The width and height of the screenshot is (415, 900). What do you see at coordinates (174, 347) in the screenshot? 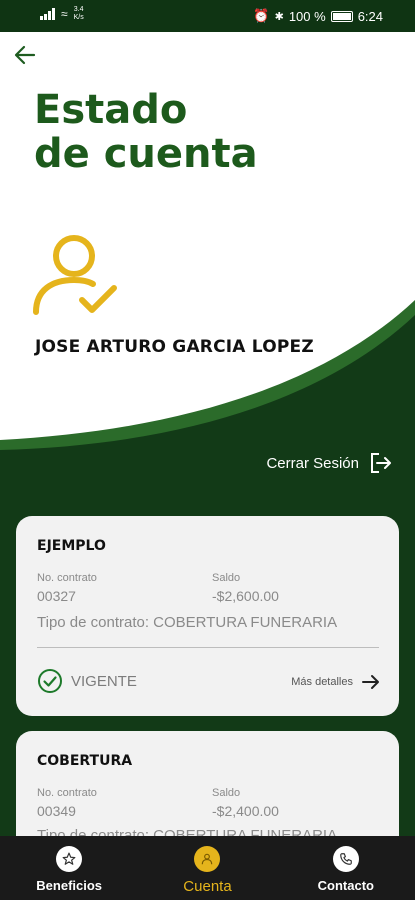
I see `user-name: JOSE ARTURO GARCIA LOPEZ` at bounding box center [174, 347].